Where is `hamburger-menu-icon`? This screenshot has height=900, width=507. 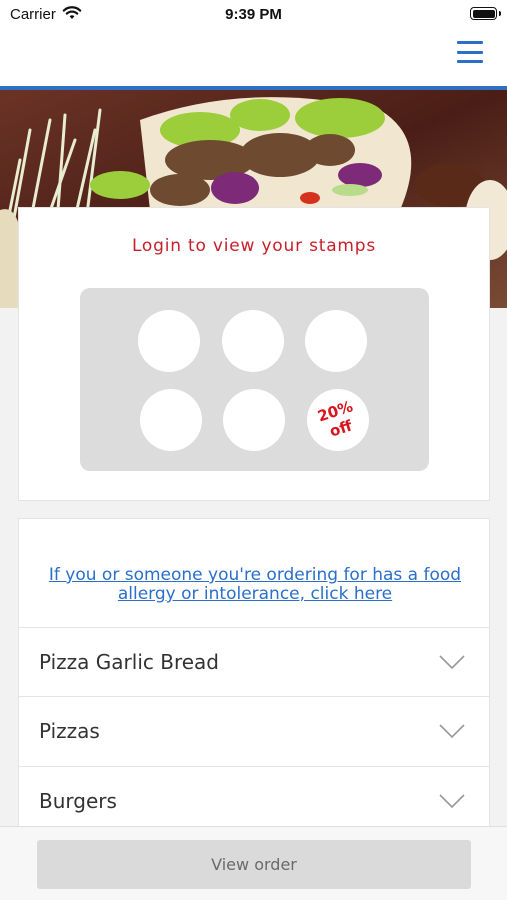 hamburger-menu-icon is located at coordinates (470, 52).